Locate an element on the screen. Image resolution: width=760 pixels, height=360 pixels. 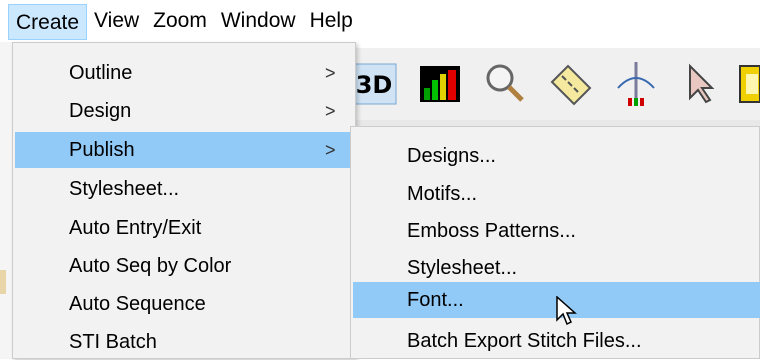
menu-item-outline: Outline > is located at coordinates (183, 73).